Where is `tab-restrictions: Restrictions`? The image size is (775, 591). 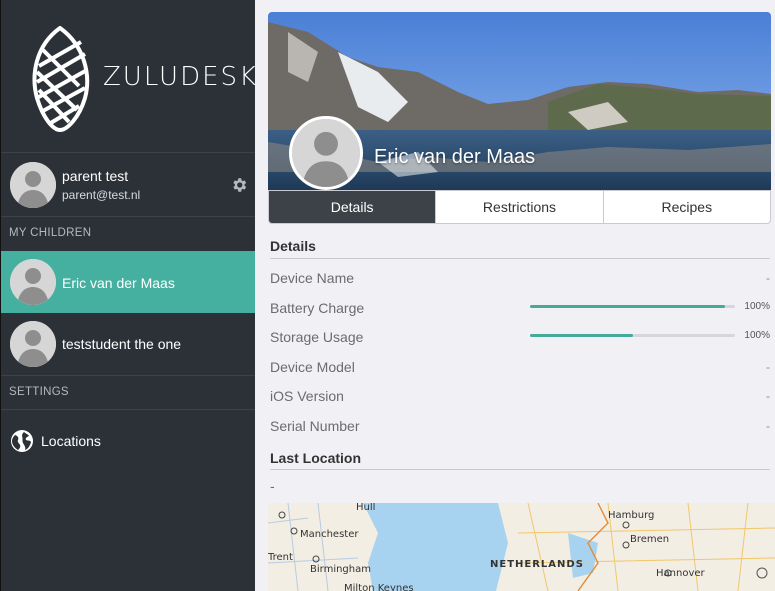
tab-restrictions: Restrictions is located at coordinates (518, 207).